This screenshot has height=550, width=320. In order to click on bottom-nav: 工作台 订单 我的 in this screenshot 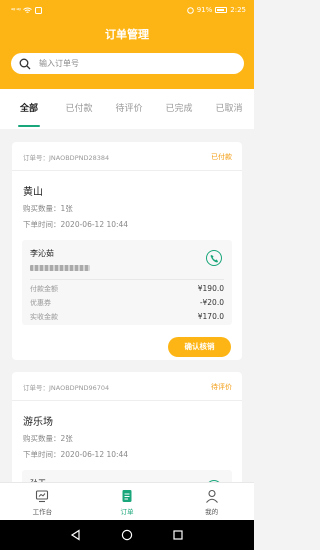, I will do `click(127, 501)`.